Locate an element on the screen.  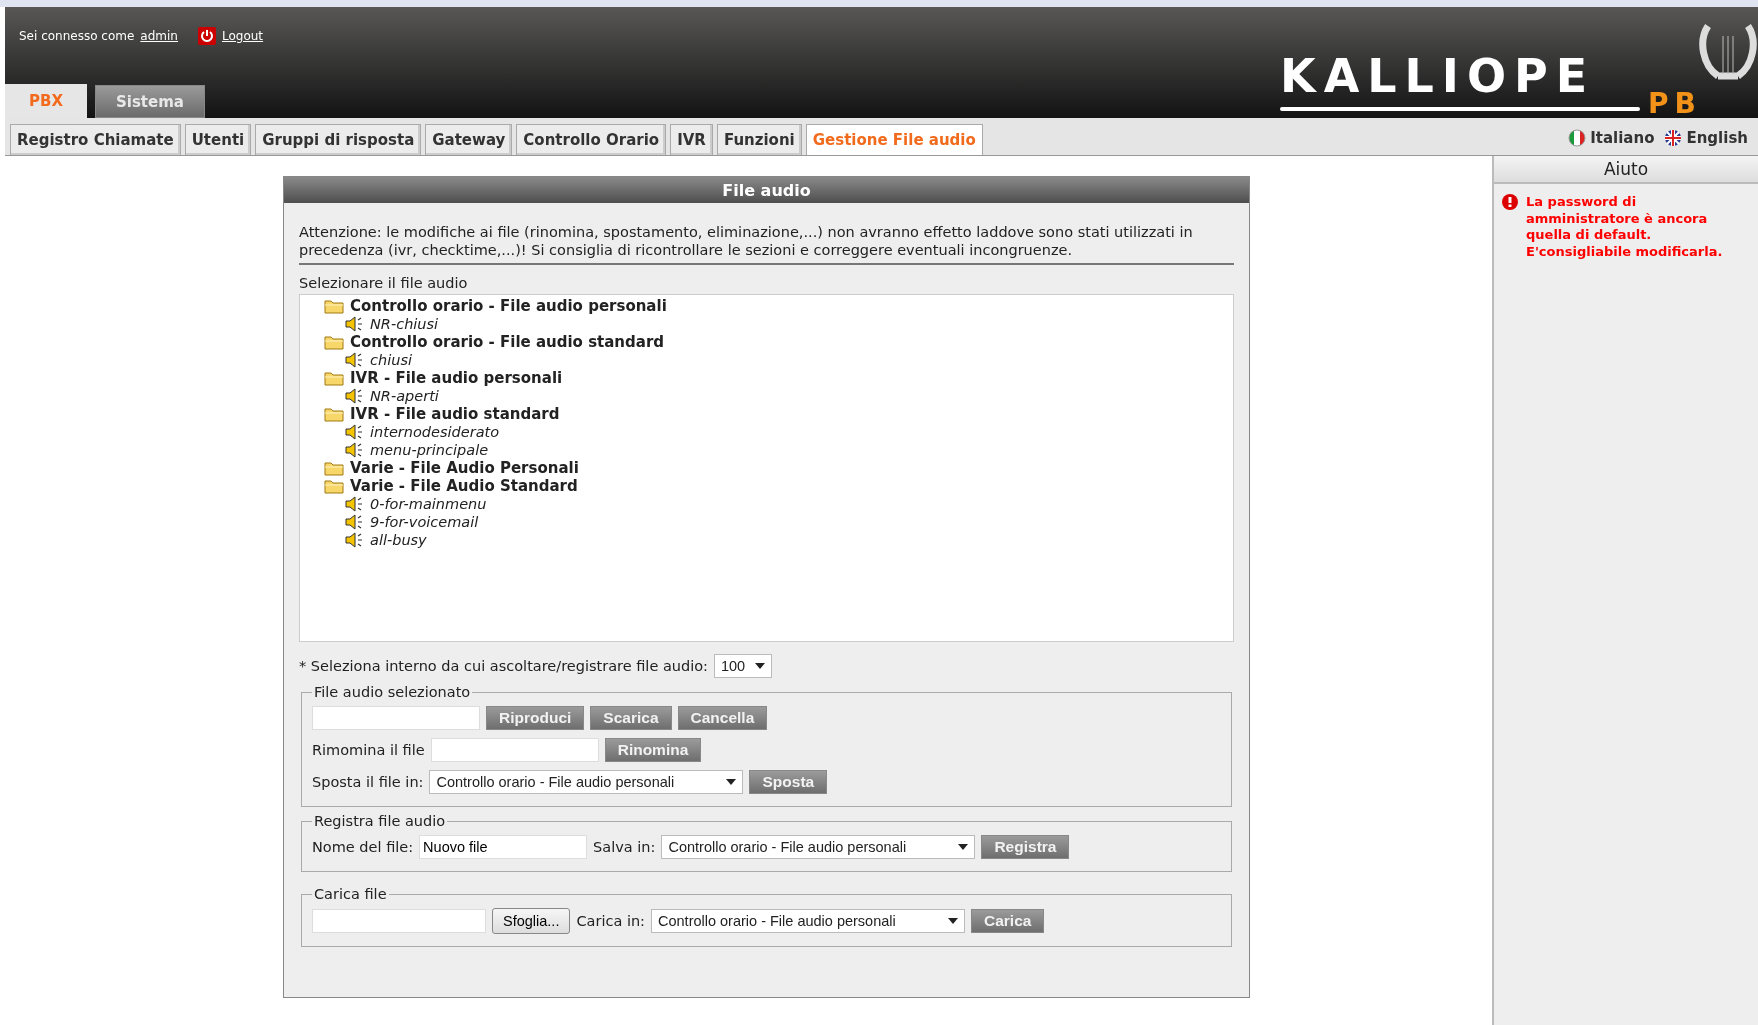
nav-tab: Funzioni is located at coordinates (759, 139).